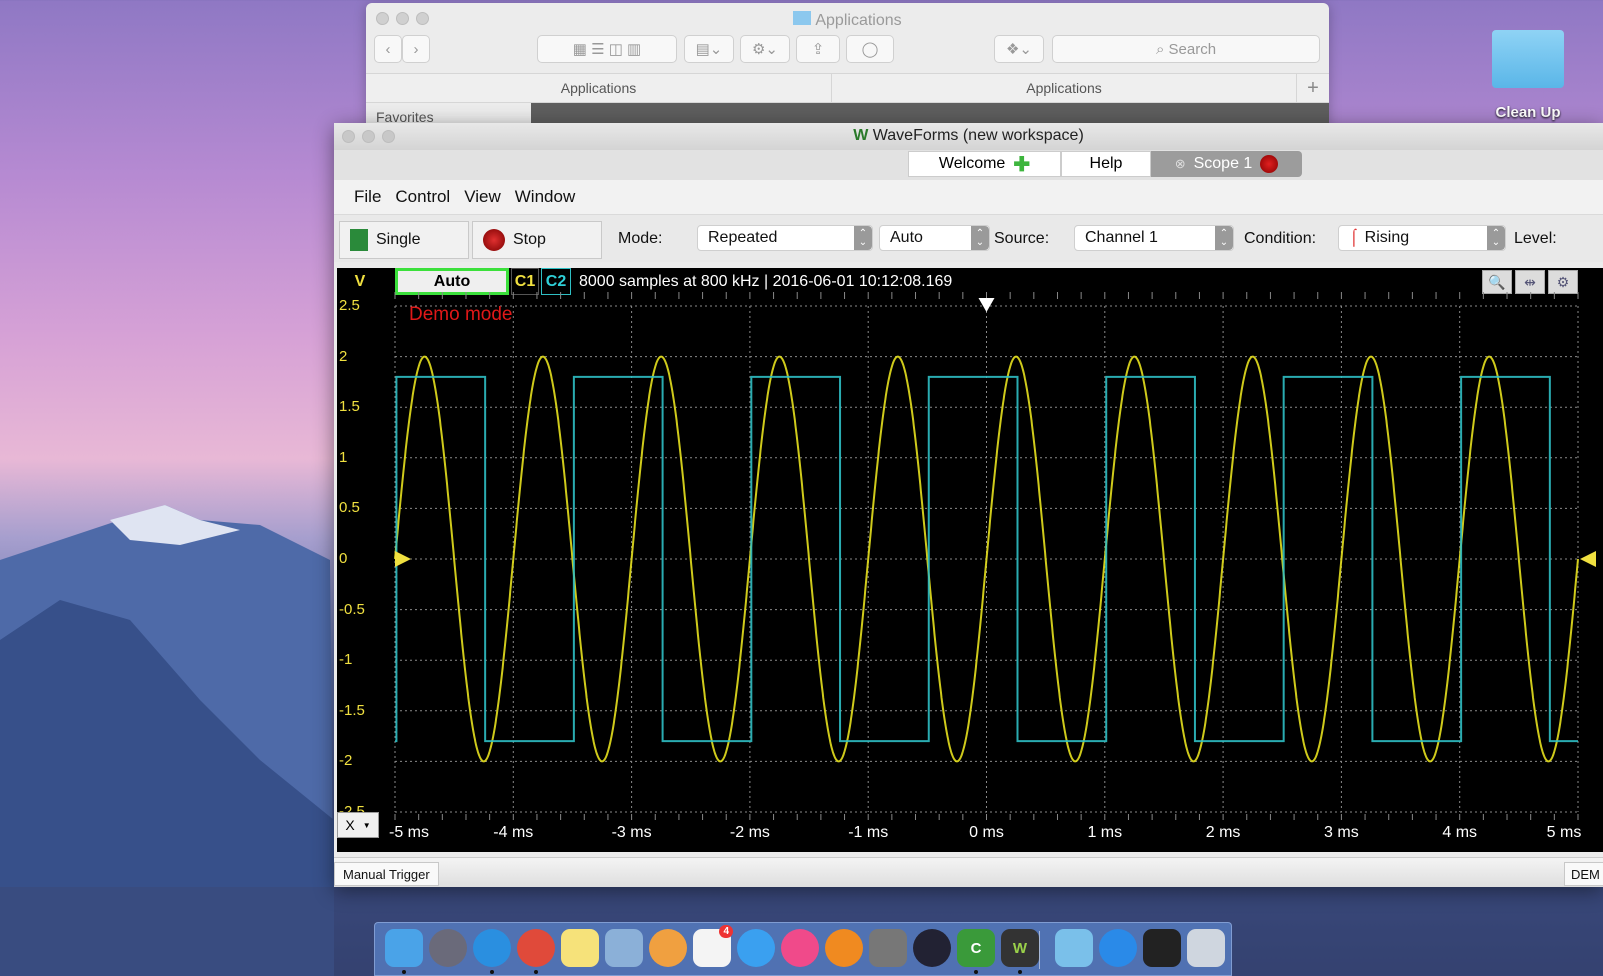  I want to click on mode-select: Repeated ⌃ ⌄, so click(785, 238).